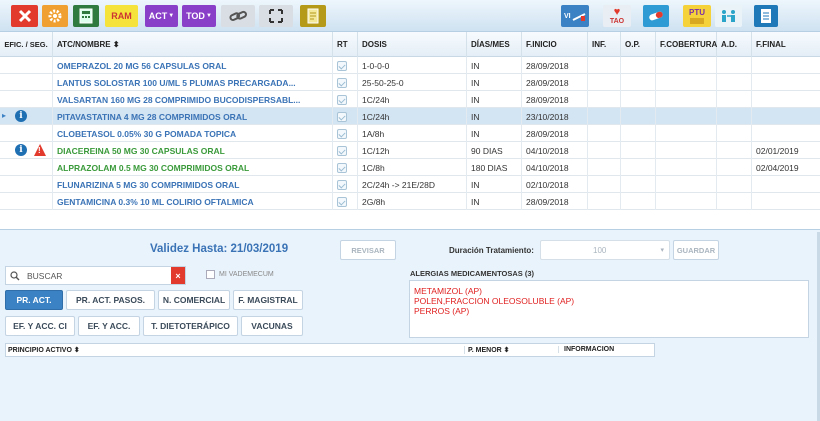 The image size is (820, 421). I want to click on dias-cell: 180 DIAS, so click(494, 167).